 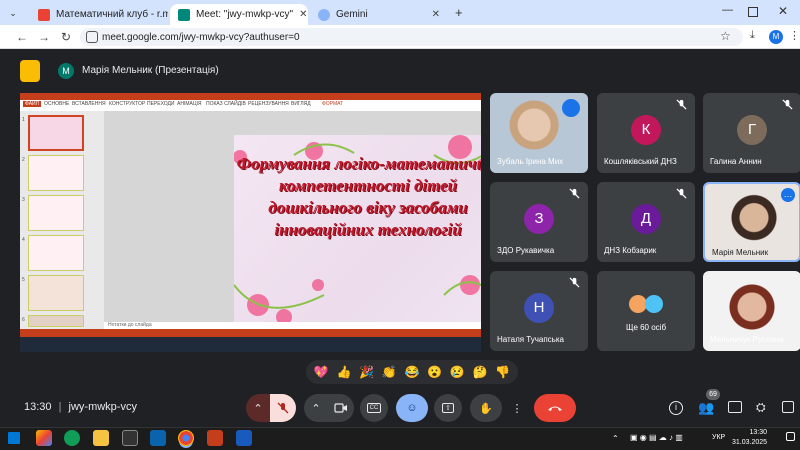 I want to click on slide-number: 1, so click(x=23, y=120).